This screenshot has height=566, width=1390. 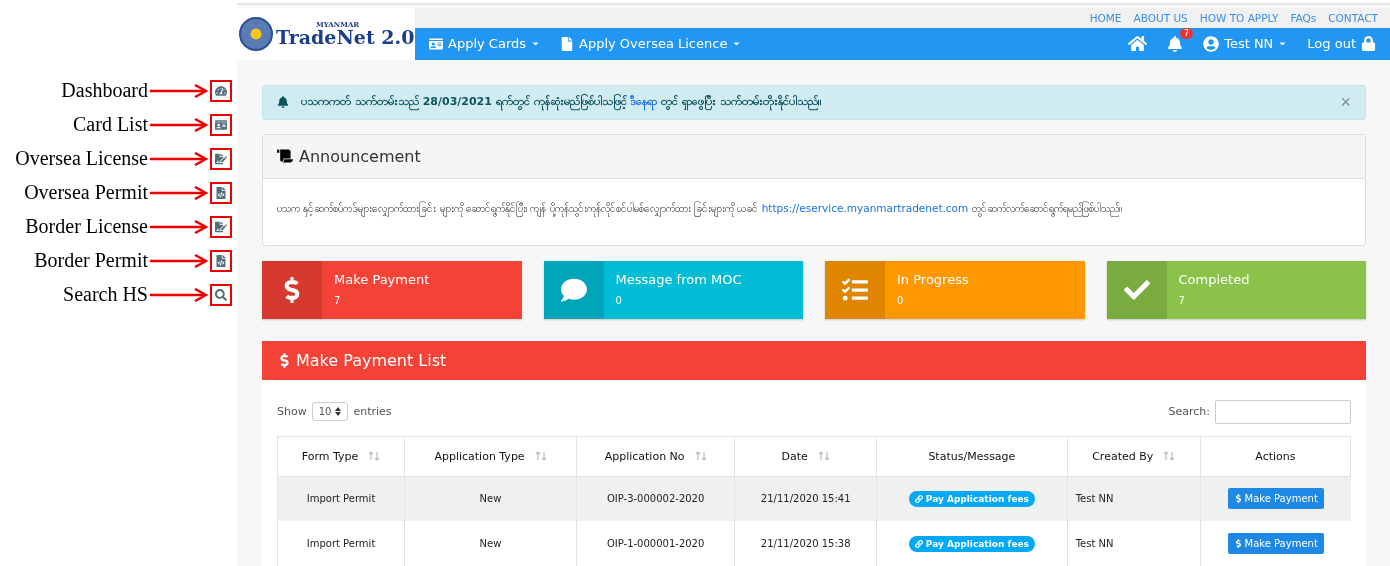 What do you see at coordinates (673, 289) in the screenshot?
I see `stat-card: Message from MOC 0` at bounding box center [673, 289].